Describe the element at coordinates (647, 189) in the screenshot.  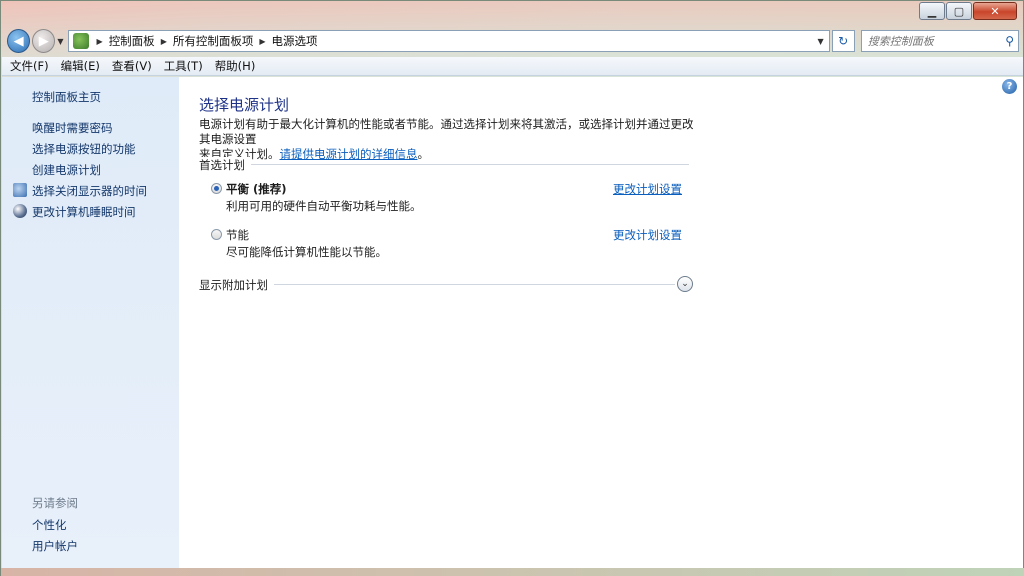
I see `plan-balanced-settings-link: 更改计划设置` at that location.